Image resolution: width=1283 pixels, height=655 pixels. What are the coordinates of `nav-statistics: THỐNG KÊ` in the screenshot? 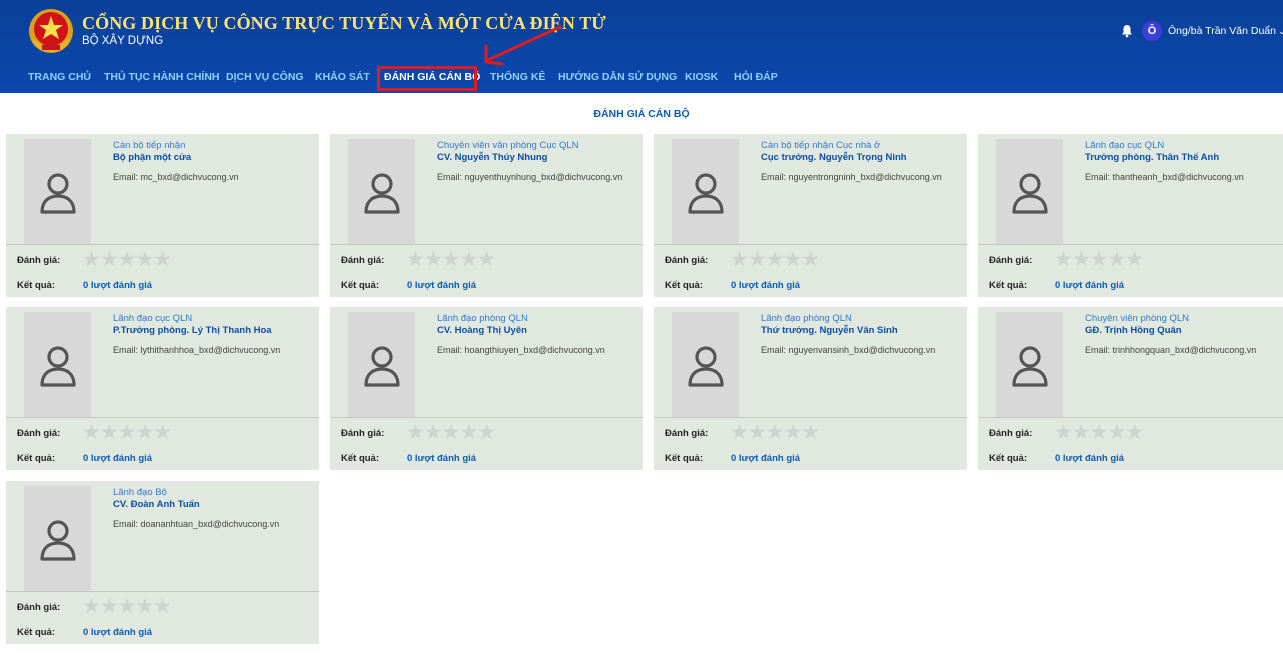 It's located at (517, 77).